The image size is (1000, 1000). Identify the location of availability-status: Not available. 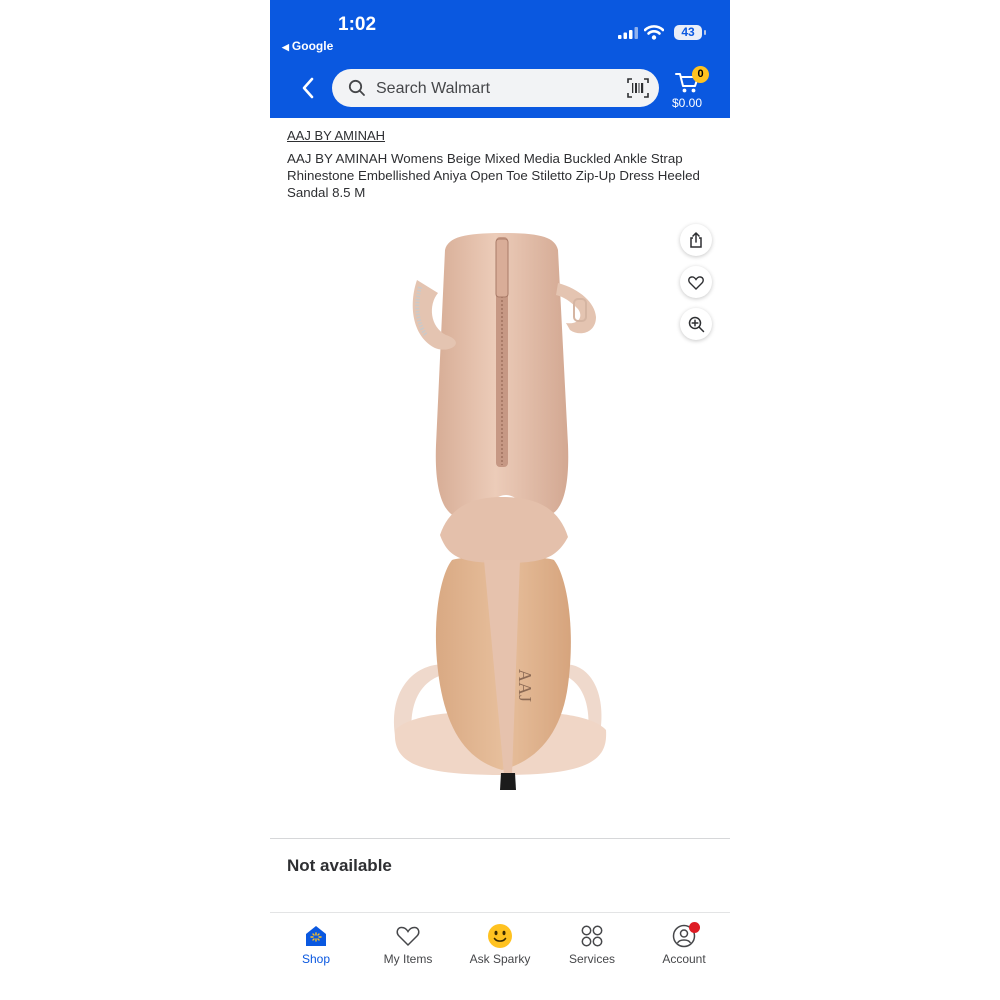
(339, 865).